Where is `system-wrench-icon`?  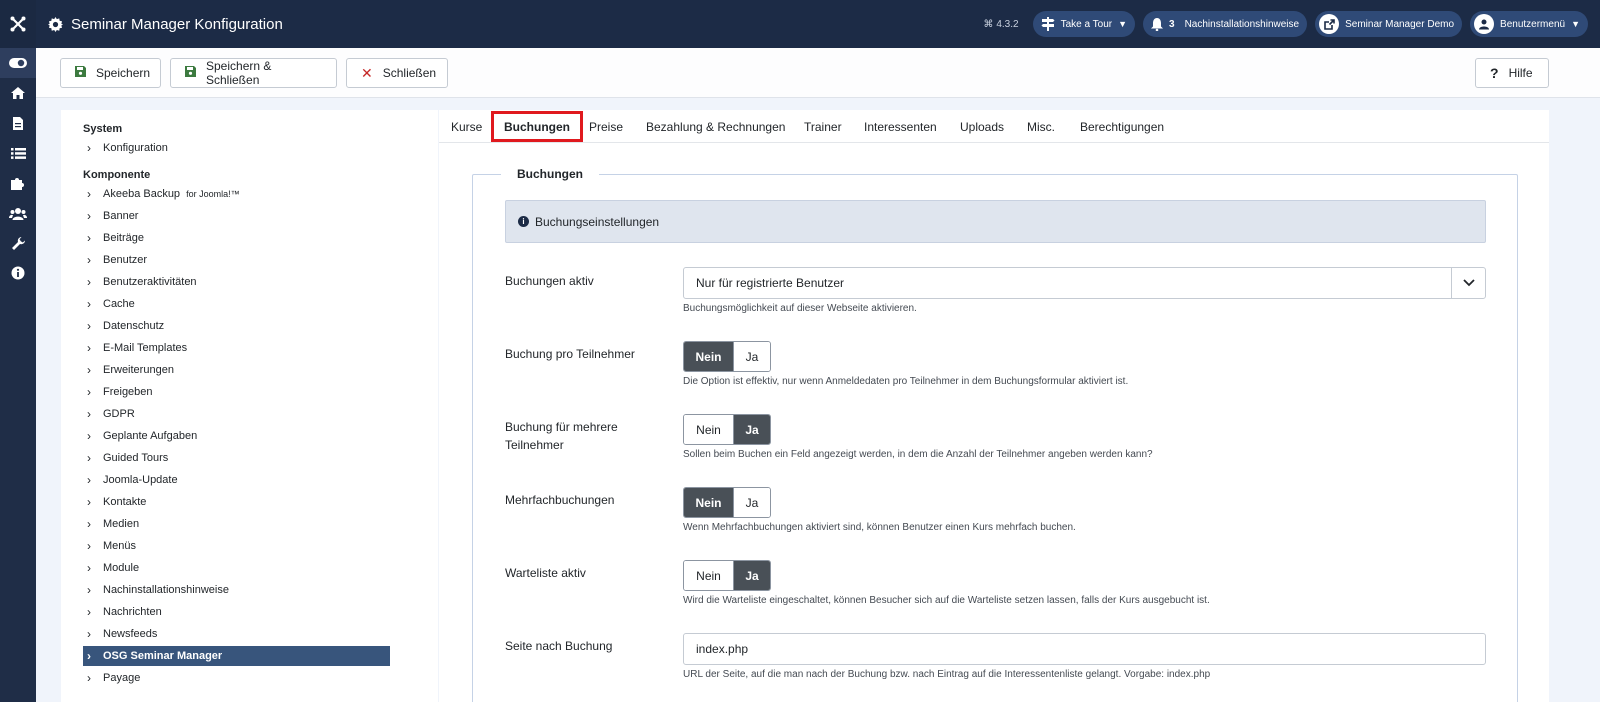
system-wrench-icon is located at coordinates (18, 243).